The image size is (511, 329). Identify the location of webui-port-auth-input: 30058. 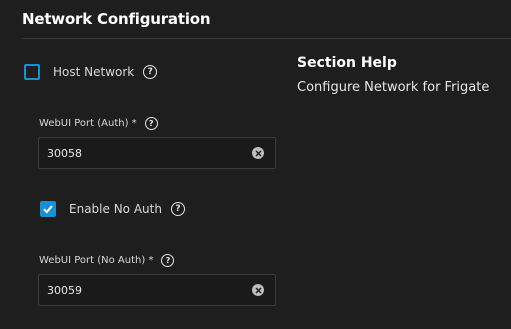
(157, 153).